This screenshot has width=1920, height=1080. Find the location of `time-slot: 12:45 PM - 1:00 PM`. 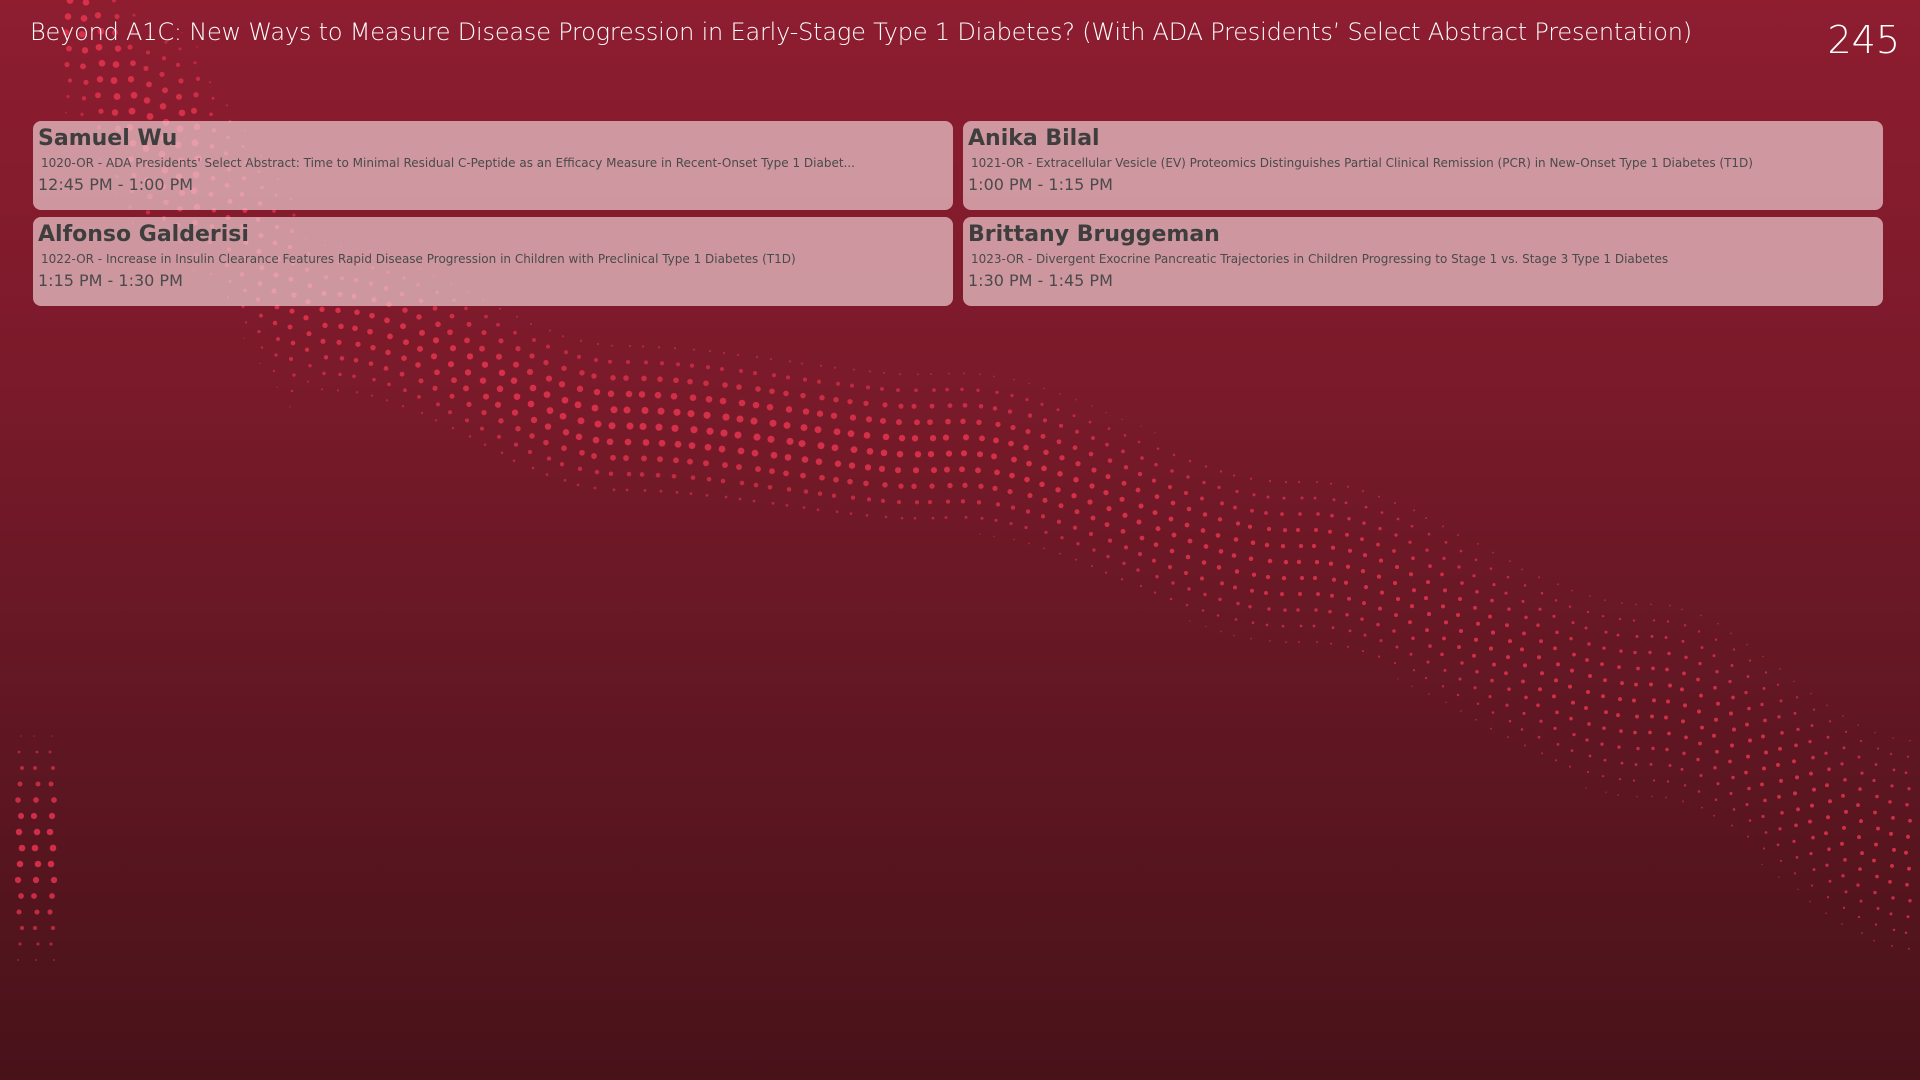

time-slot: 12:45 PM - 1:00 PM is located at coordinates (116, 184).